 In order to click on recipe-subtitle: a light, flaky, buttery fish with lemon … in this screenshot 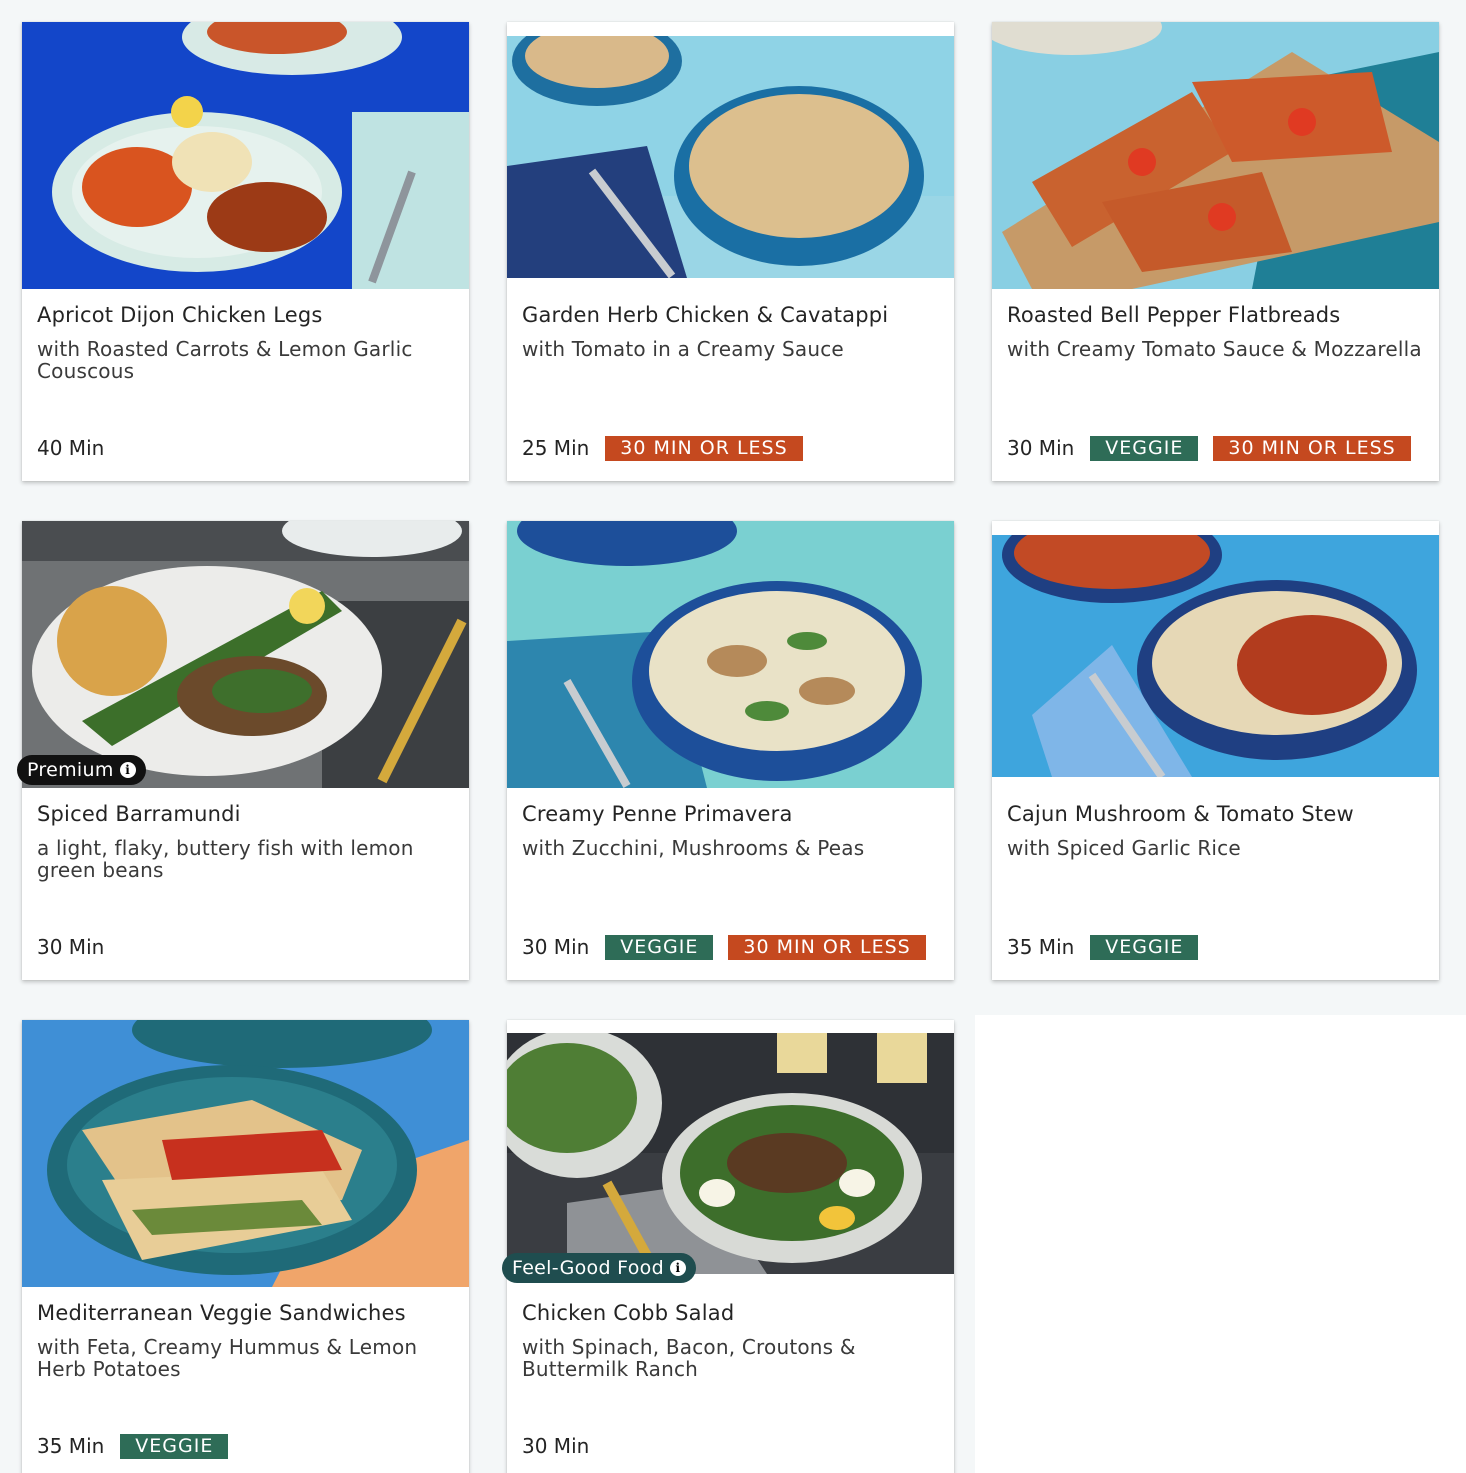, I will do `click(225, 859)`.